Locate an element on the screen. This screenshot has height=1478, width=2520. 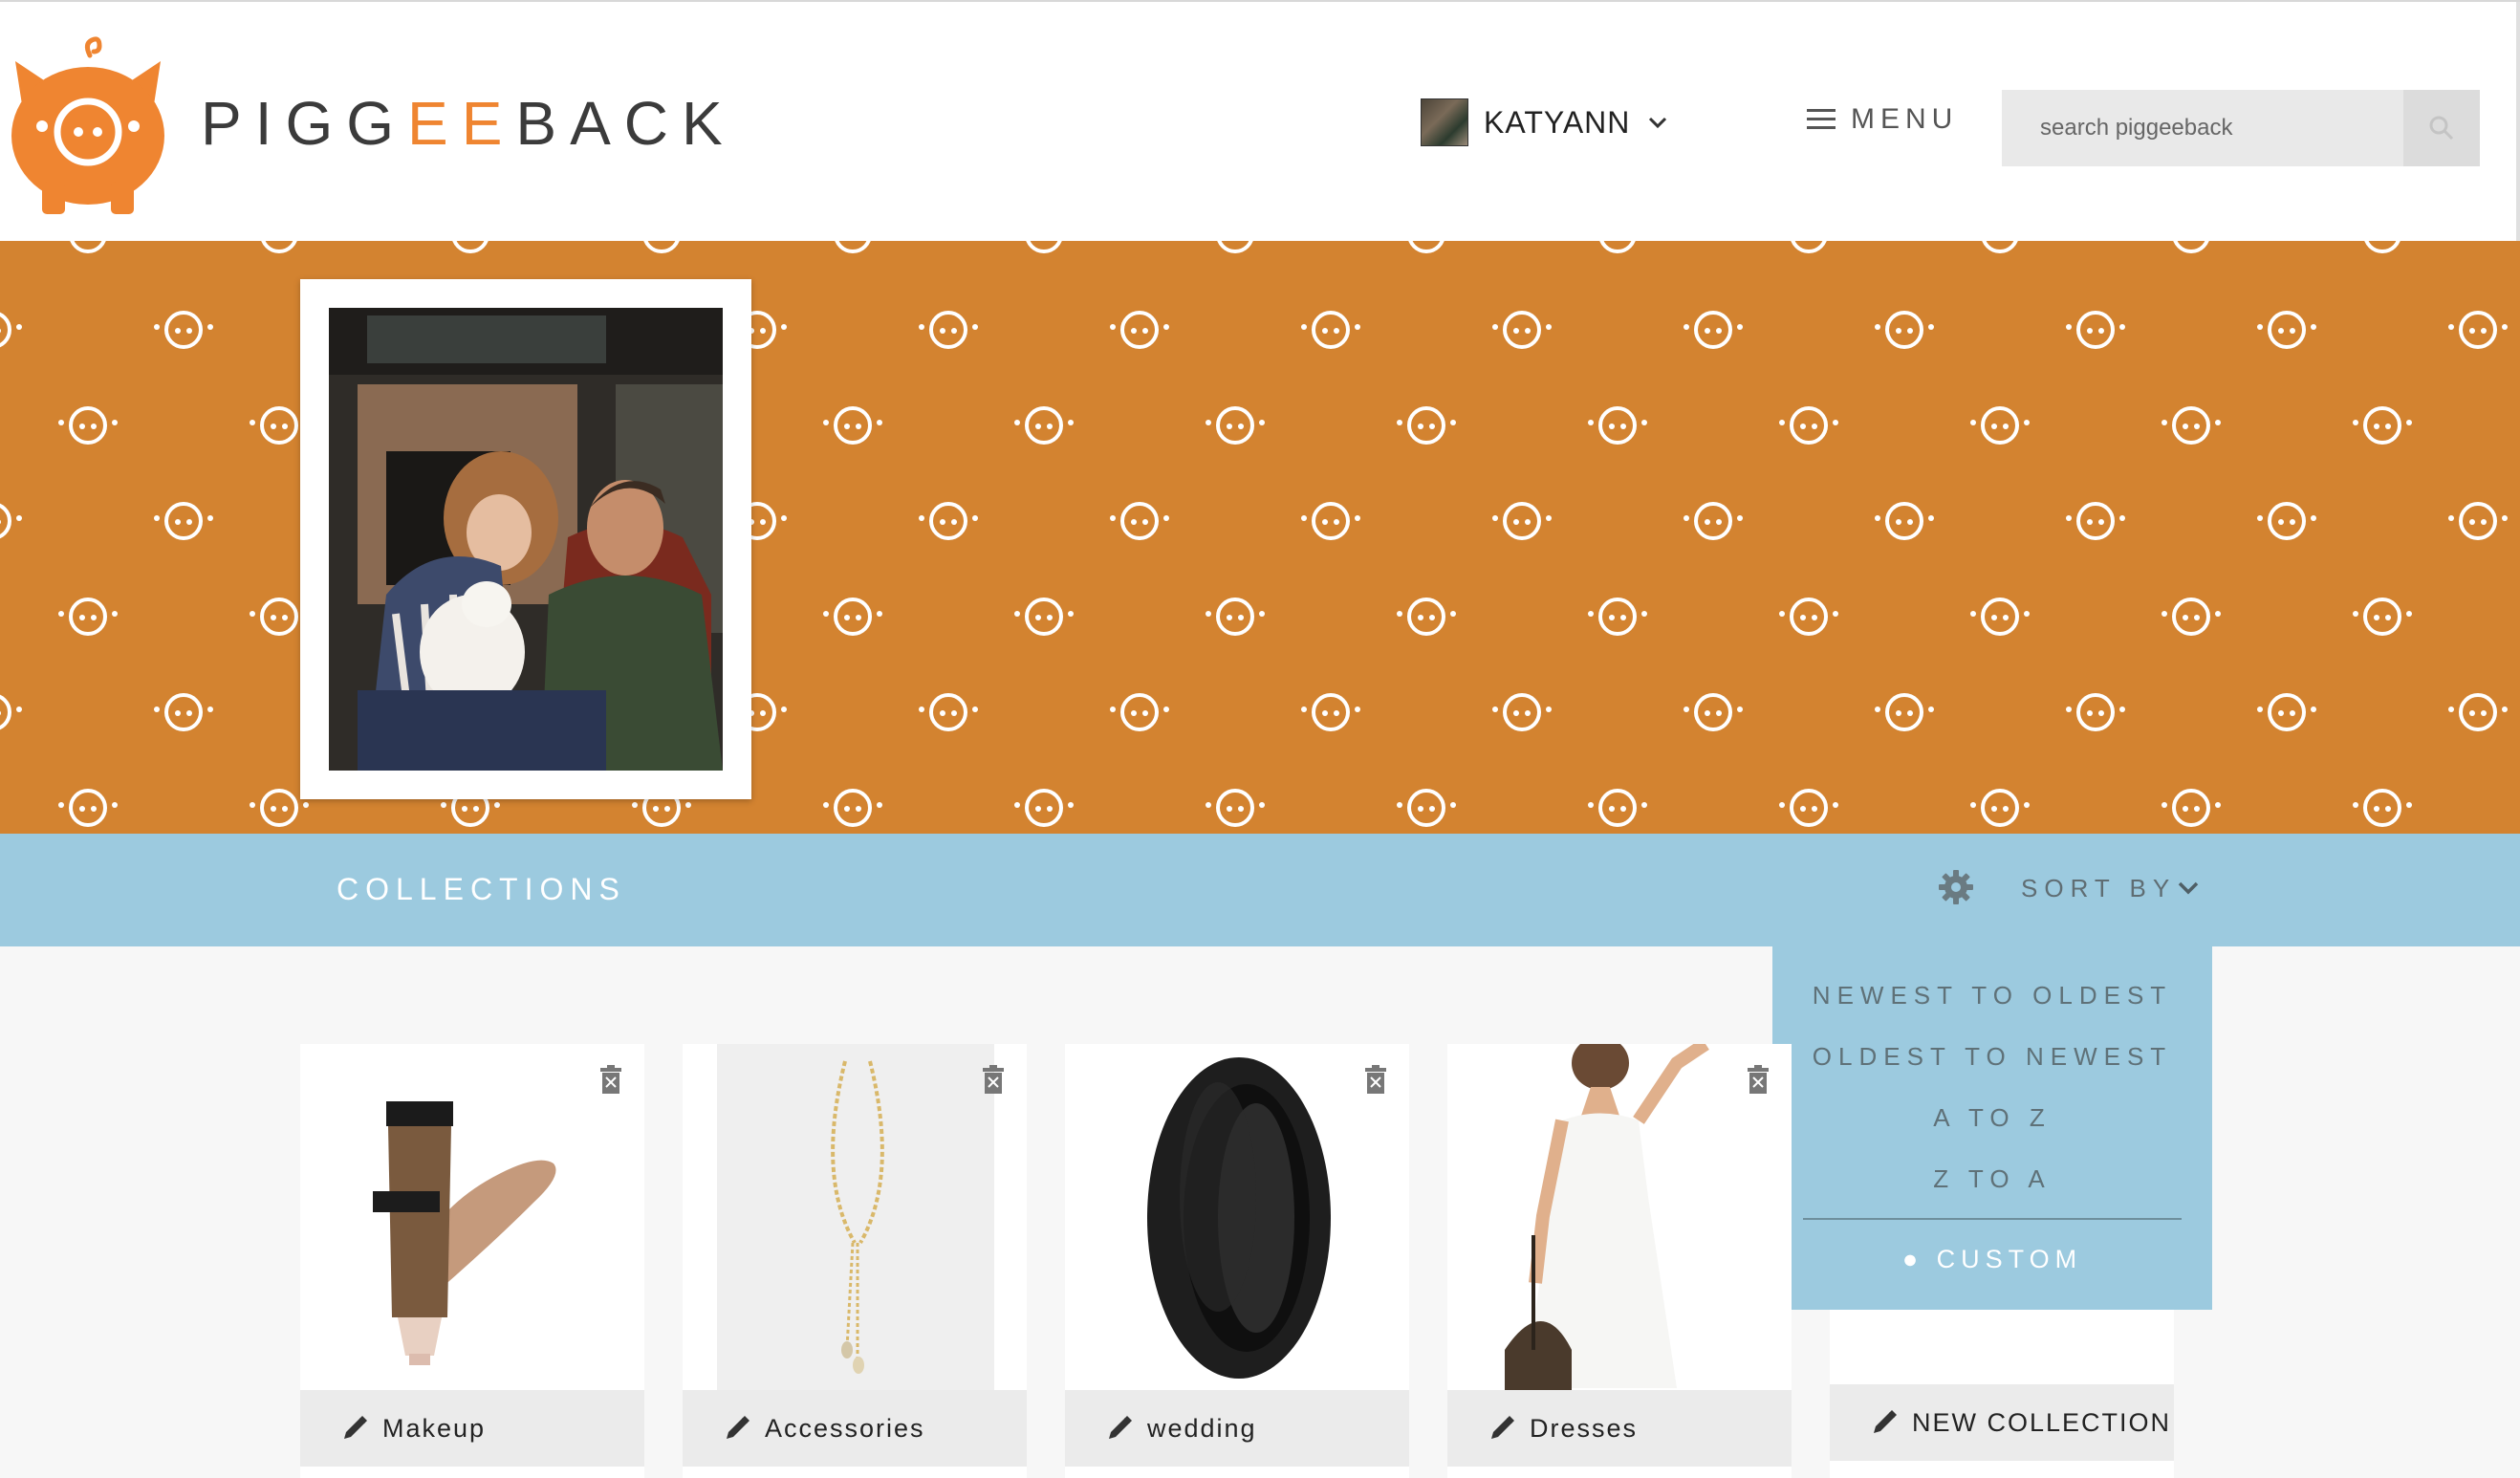
collection-name: wedding is located at coordinates (1202, 1428).